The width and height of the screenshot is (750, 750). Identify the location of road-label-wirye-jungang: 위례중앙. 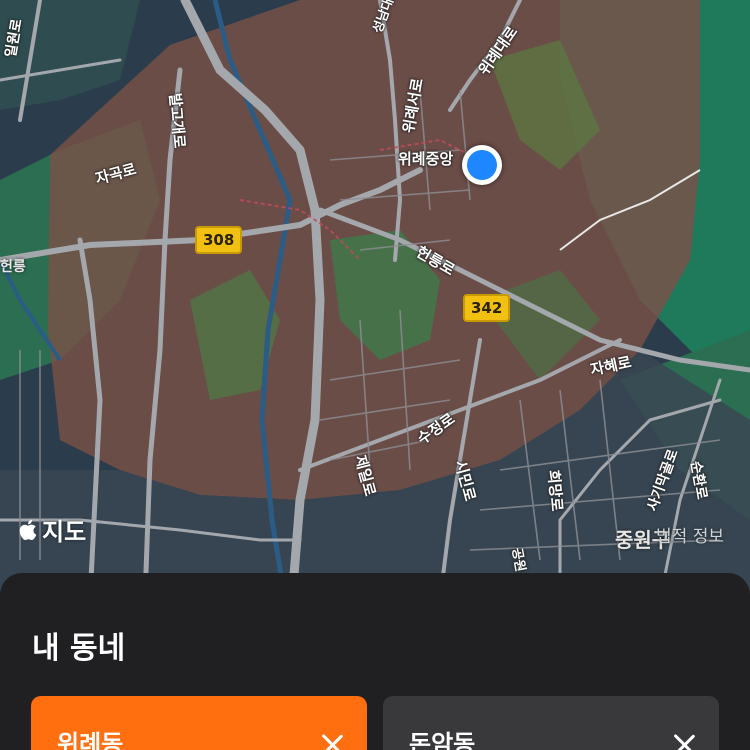
(426, 159).